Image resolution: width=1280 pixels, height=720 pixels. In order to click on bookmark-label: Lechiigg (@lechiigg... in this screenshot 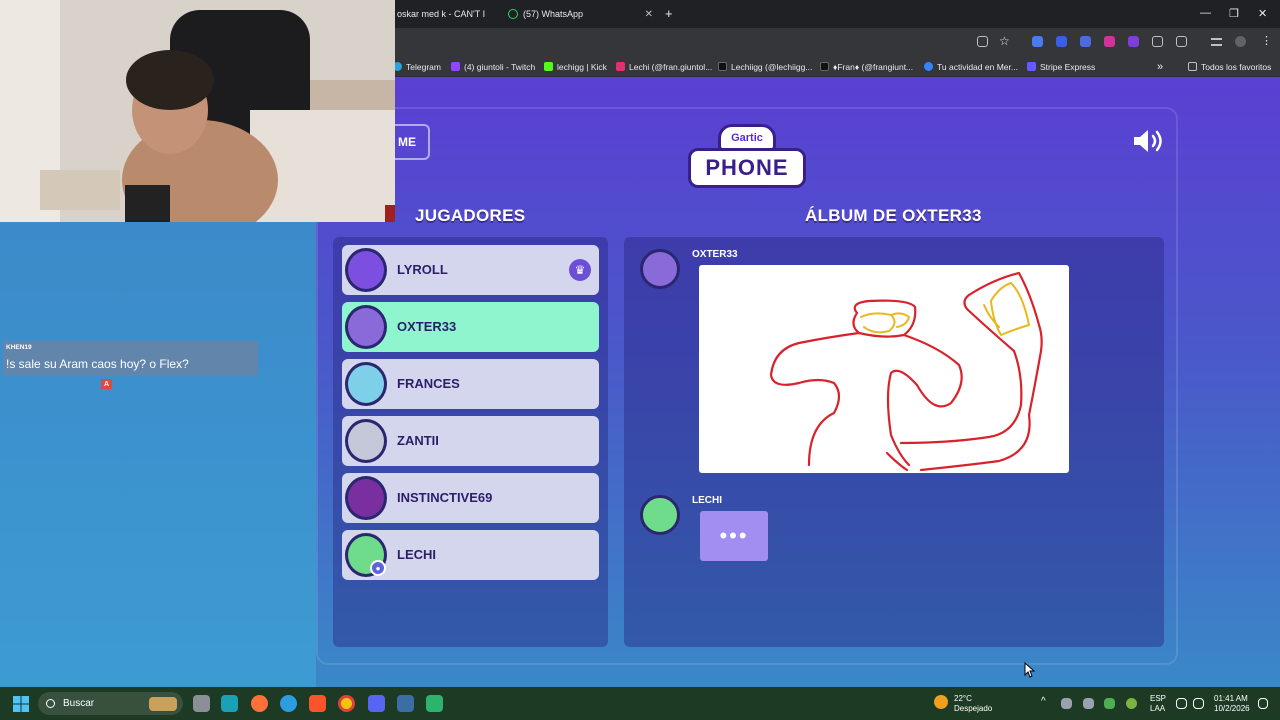, I will do `click(772, 66)`.